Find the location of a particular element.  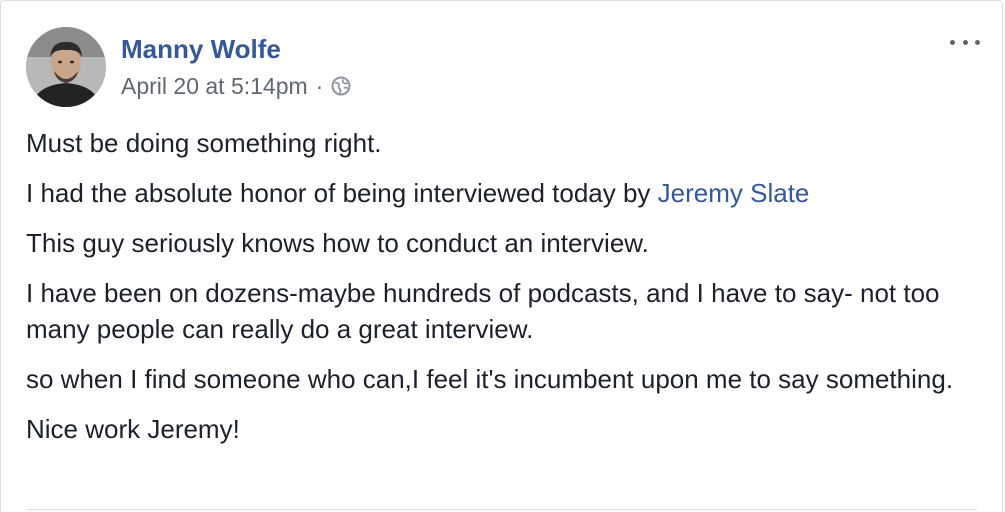

post-paragraph: Nice work Jeremy! is located at coordinates (133, 429).